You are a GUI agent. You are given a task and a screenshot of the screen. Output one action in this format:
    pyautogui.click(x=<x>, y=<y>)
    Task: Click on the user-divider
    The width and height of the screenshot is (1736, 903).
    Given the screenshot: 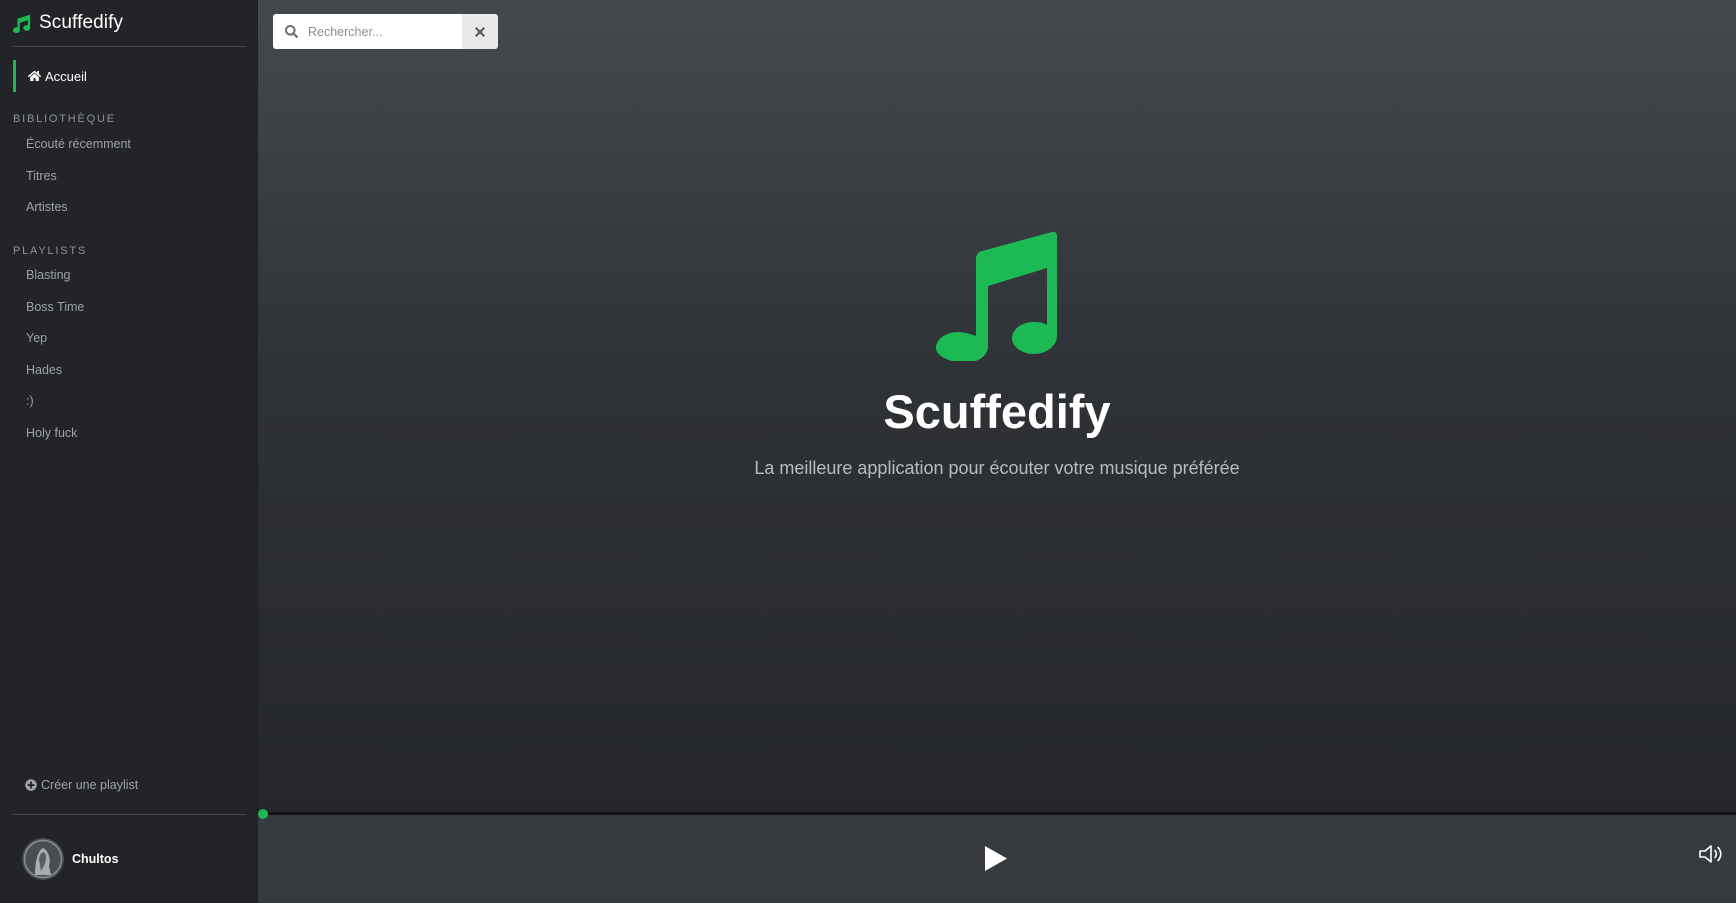 What is the action you would take?
    pyautogui.click(x=129, y=814)
    